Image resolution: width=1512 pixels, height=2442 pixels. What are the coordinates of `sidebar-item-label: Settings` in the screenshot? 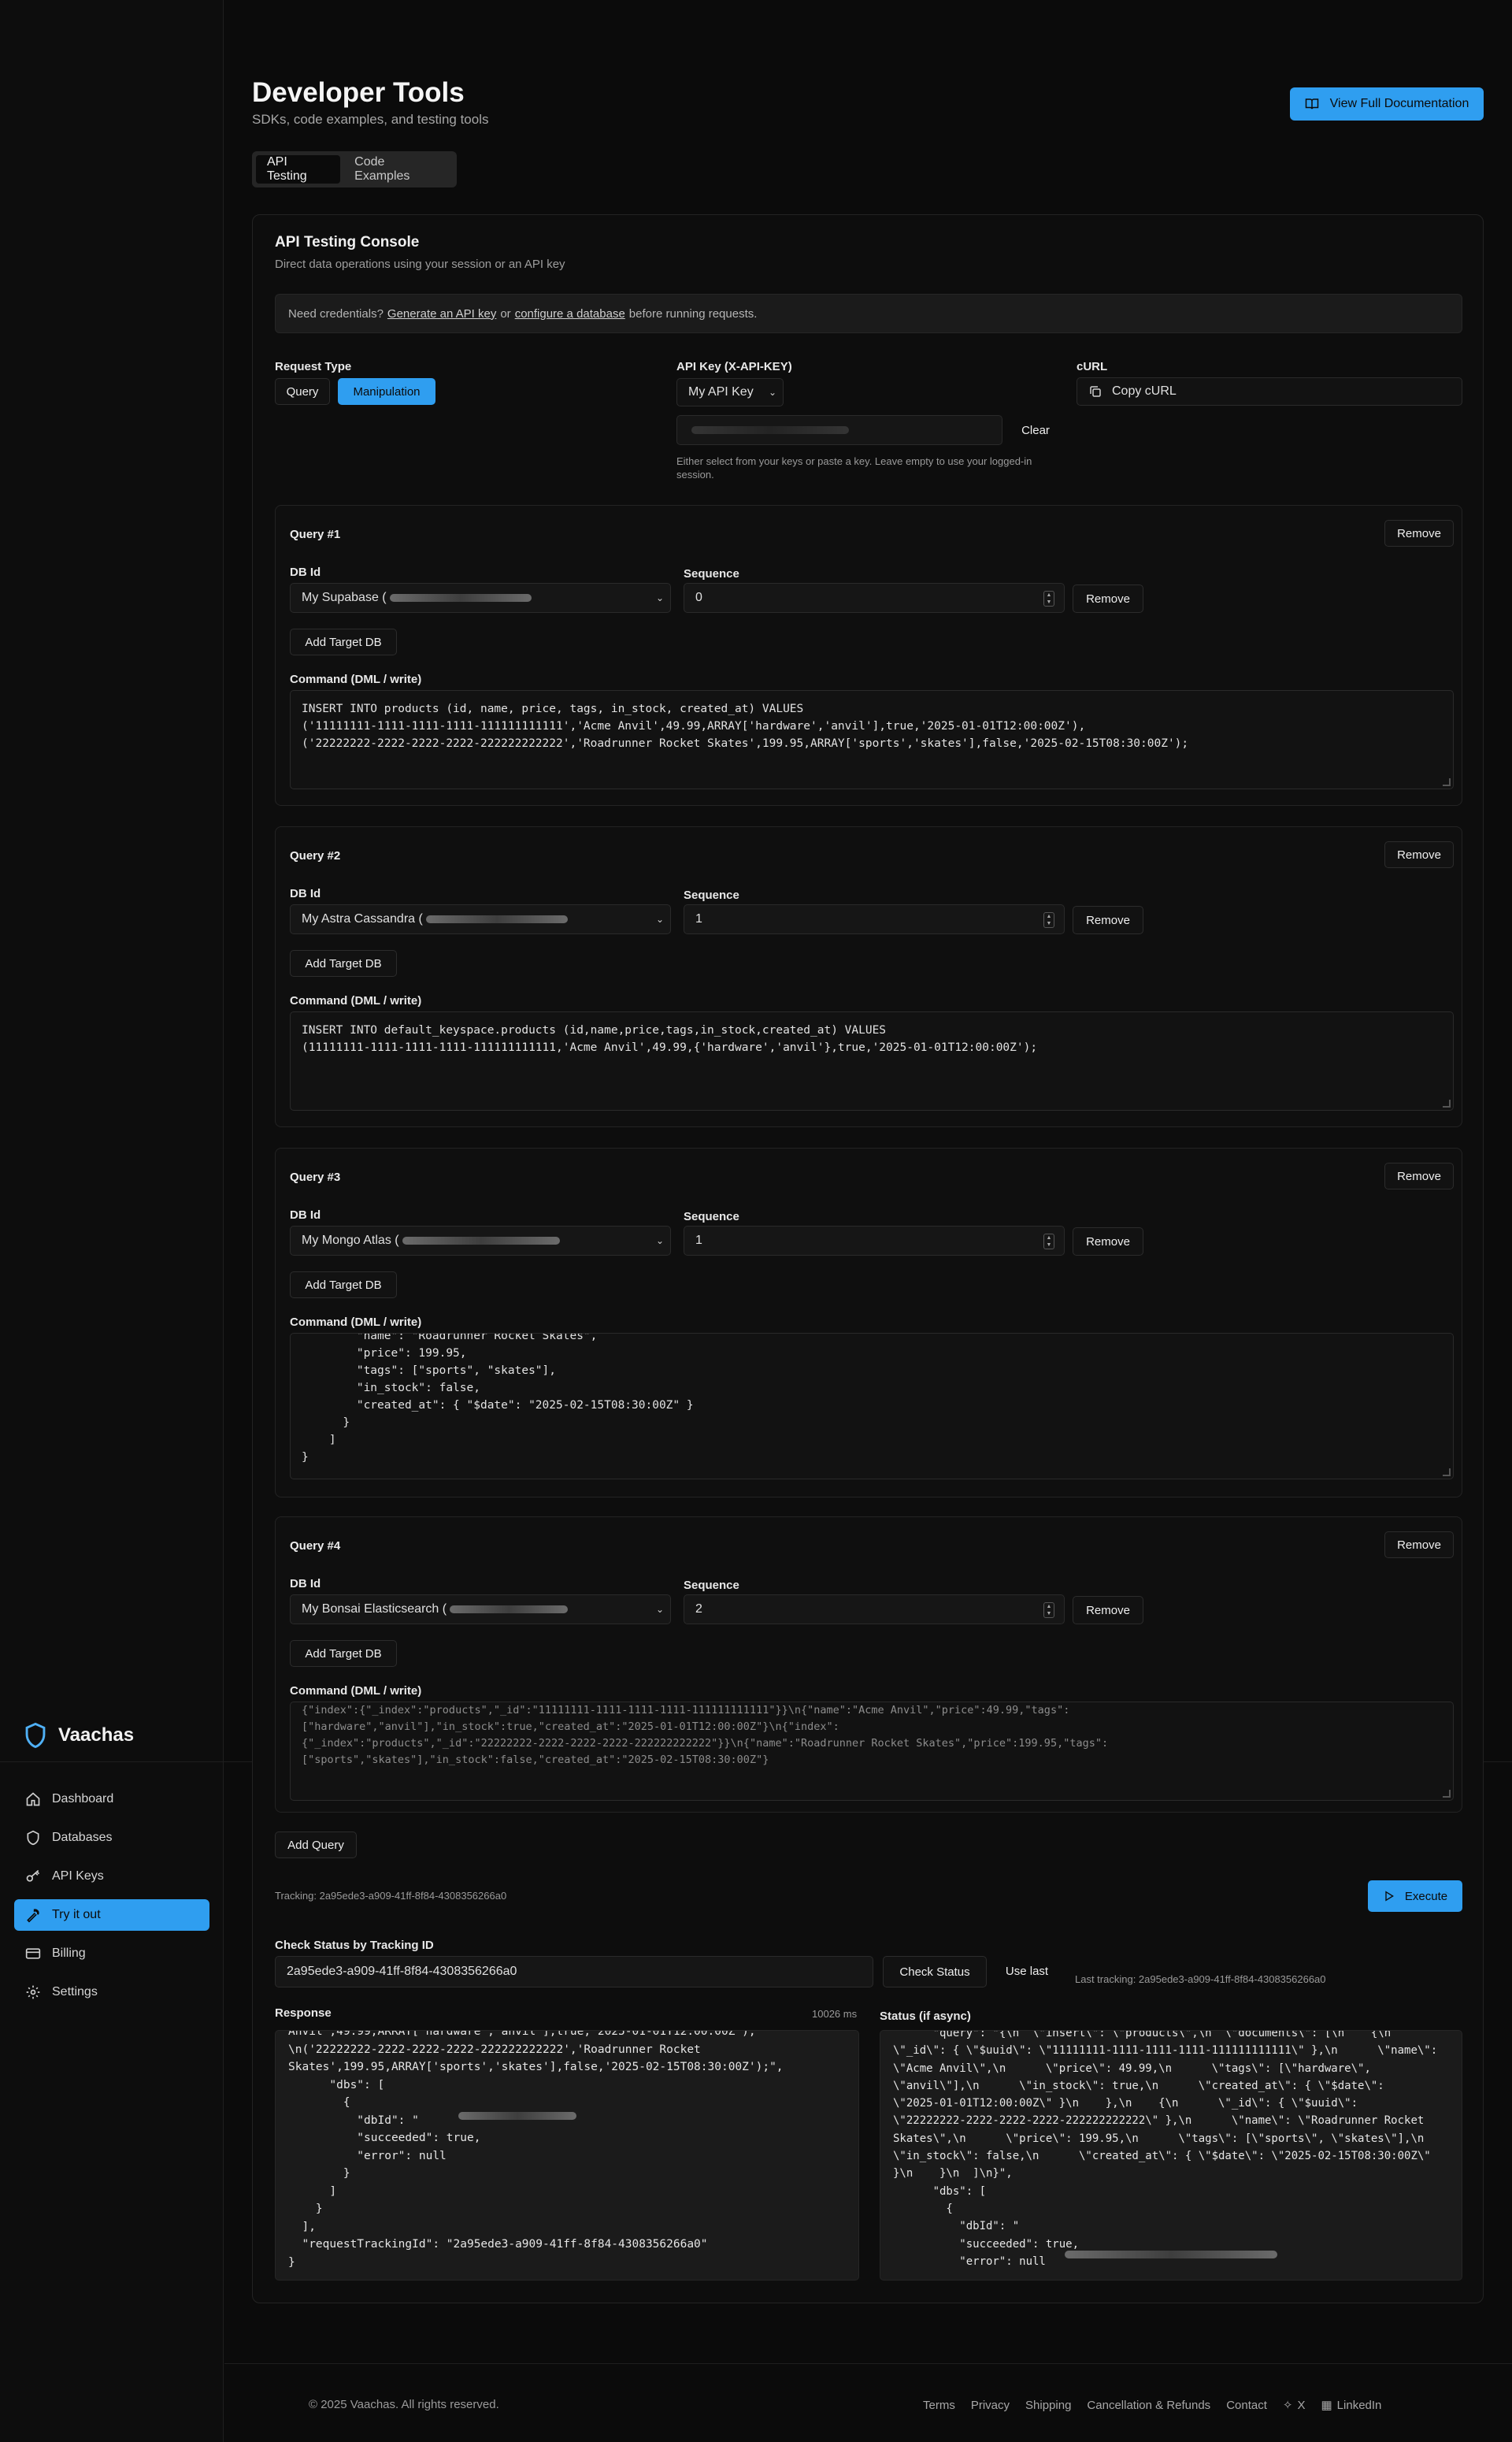 It's located at (75, 1992).